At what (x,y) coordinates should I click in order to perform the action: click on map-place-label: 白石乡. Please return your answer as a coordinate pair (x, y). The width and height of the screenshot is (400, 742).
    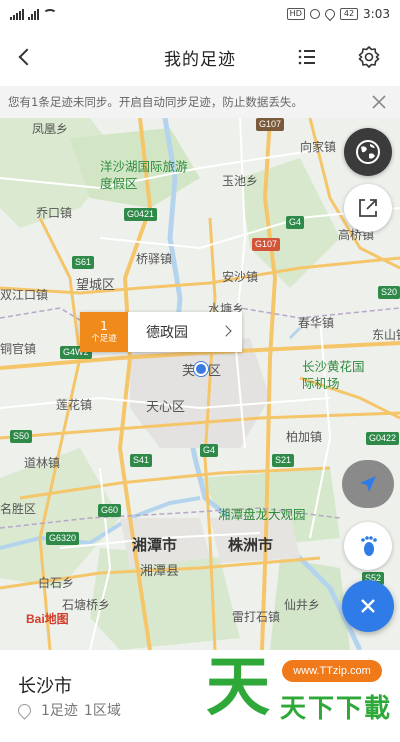
    Looking at the image, I should click on (56, 583).